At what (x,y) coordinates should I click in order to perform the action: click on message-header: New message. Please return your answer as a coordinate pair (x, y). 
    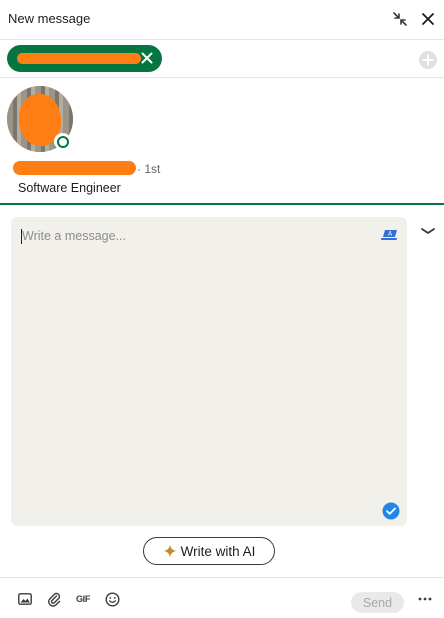
    Looking at the image, I should click on (222, 20).